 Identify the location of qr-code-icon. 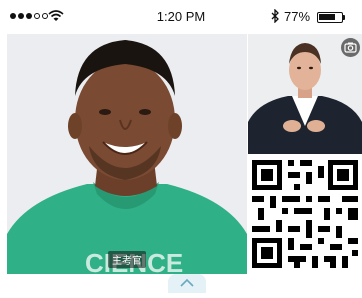
(305, 214).